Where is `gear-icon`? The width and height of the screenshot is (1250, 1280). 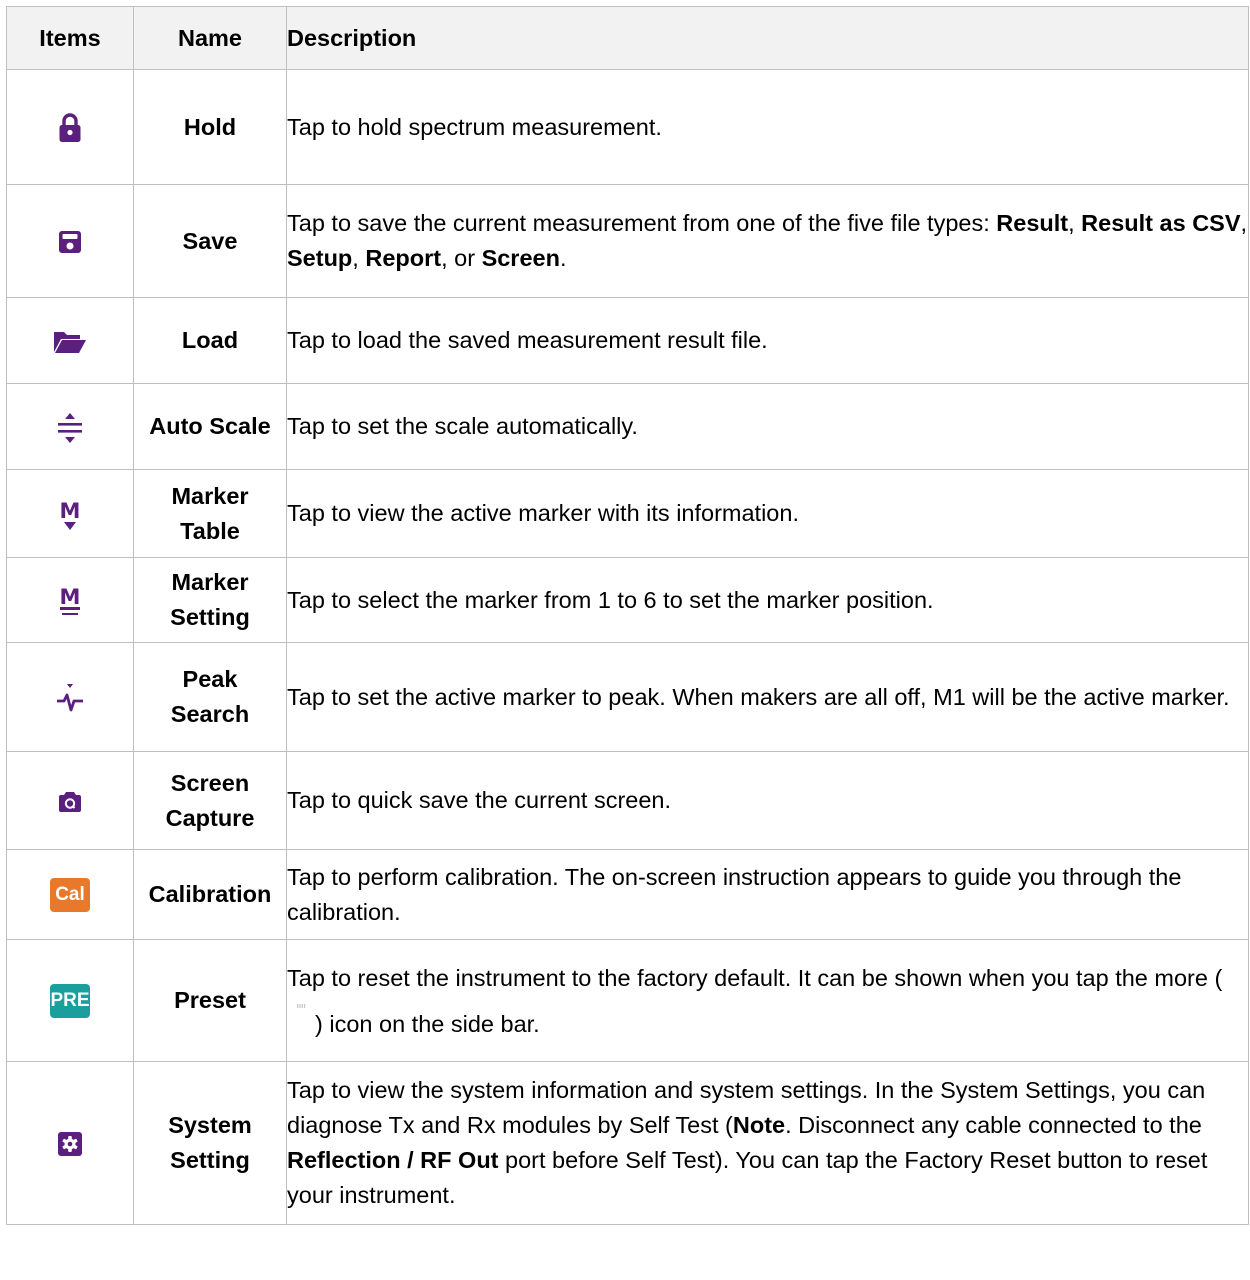 gear-icon is located at coordinates (70, 1144).